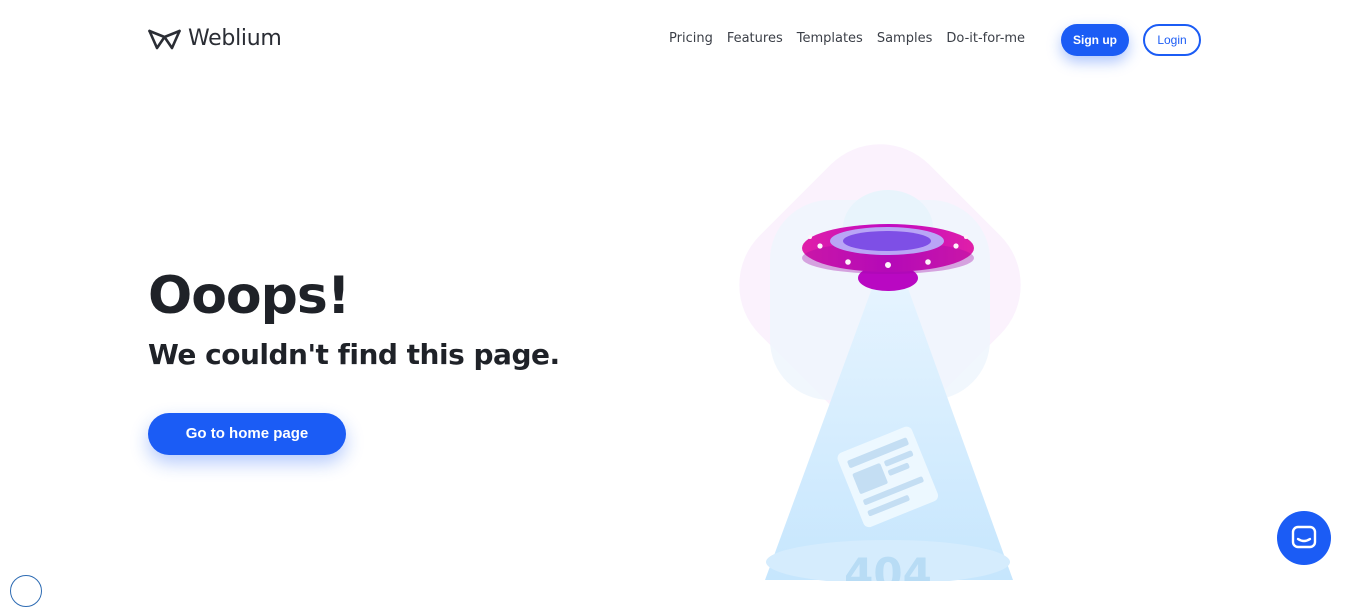 This screenshot has width=1345, height=607. Describe the element at coordinates (905, 38) in the screenshot. I see `nav-item-samples: Samples` at that location.